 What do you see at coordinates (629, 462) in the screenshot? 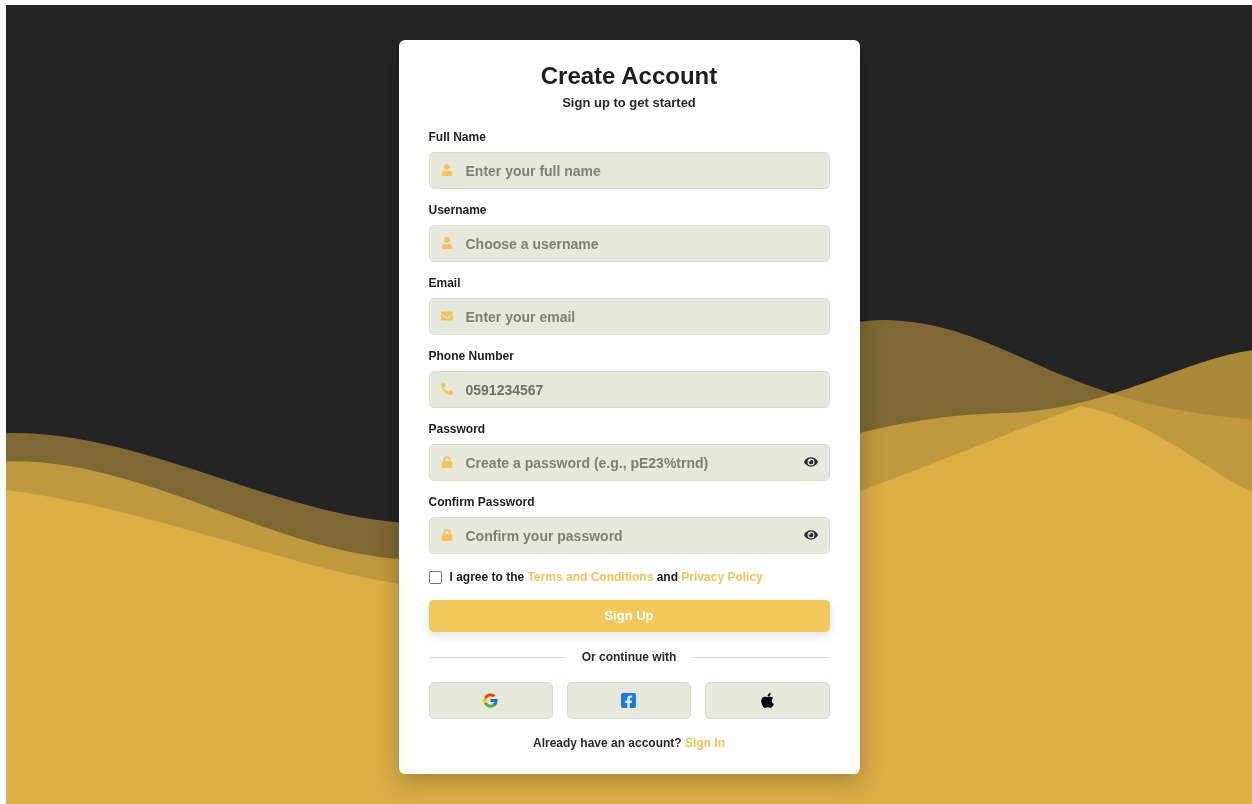
I see `input-field: Create a password (e.g., pE23%trnd)` at bounding box center [629, 462].